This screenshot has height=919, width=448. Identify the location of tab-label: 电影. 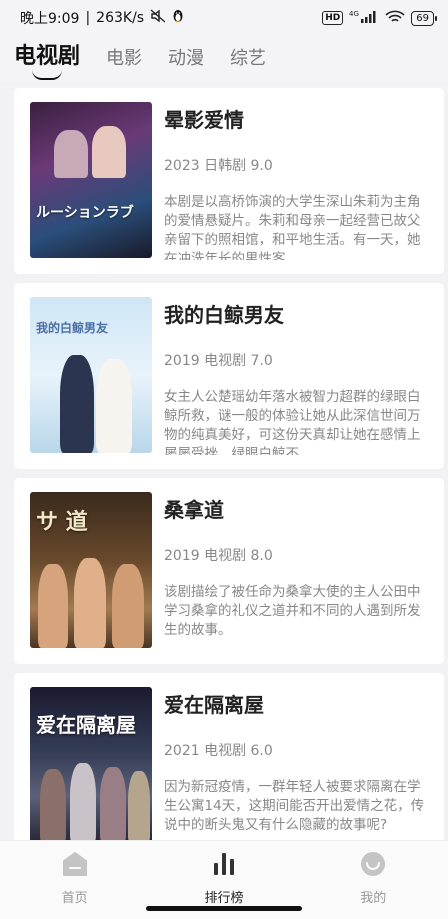
(124, 58).